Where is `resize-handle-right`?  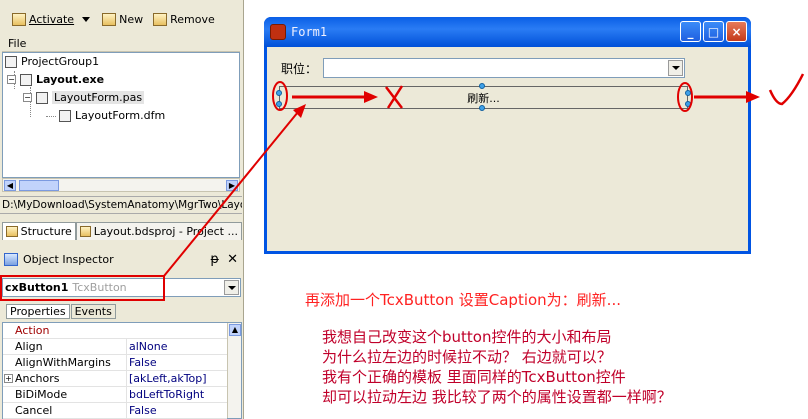 resize-handle-right is located at coordinates (688, 93).